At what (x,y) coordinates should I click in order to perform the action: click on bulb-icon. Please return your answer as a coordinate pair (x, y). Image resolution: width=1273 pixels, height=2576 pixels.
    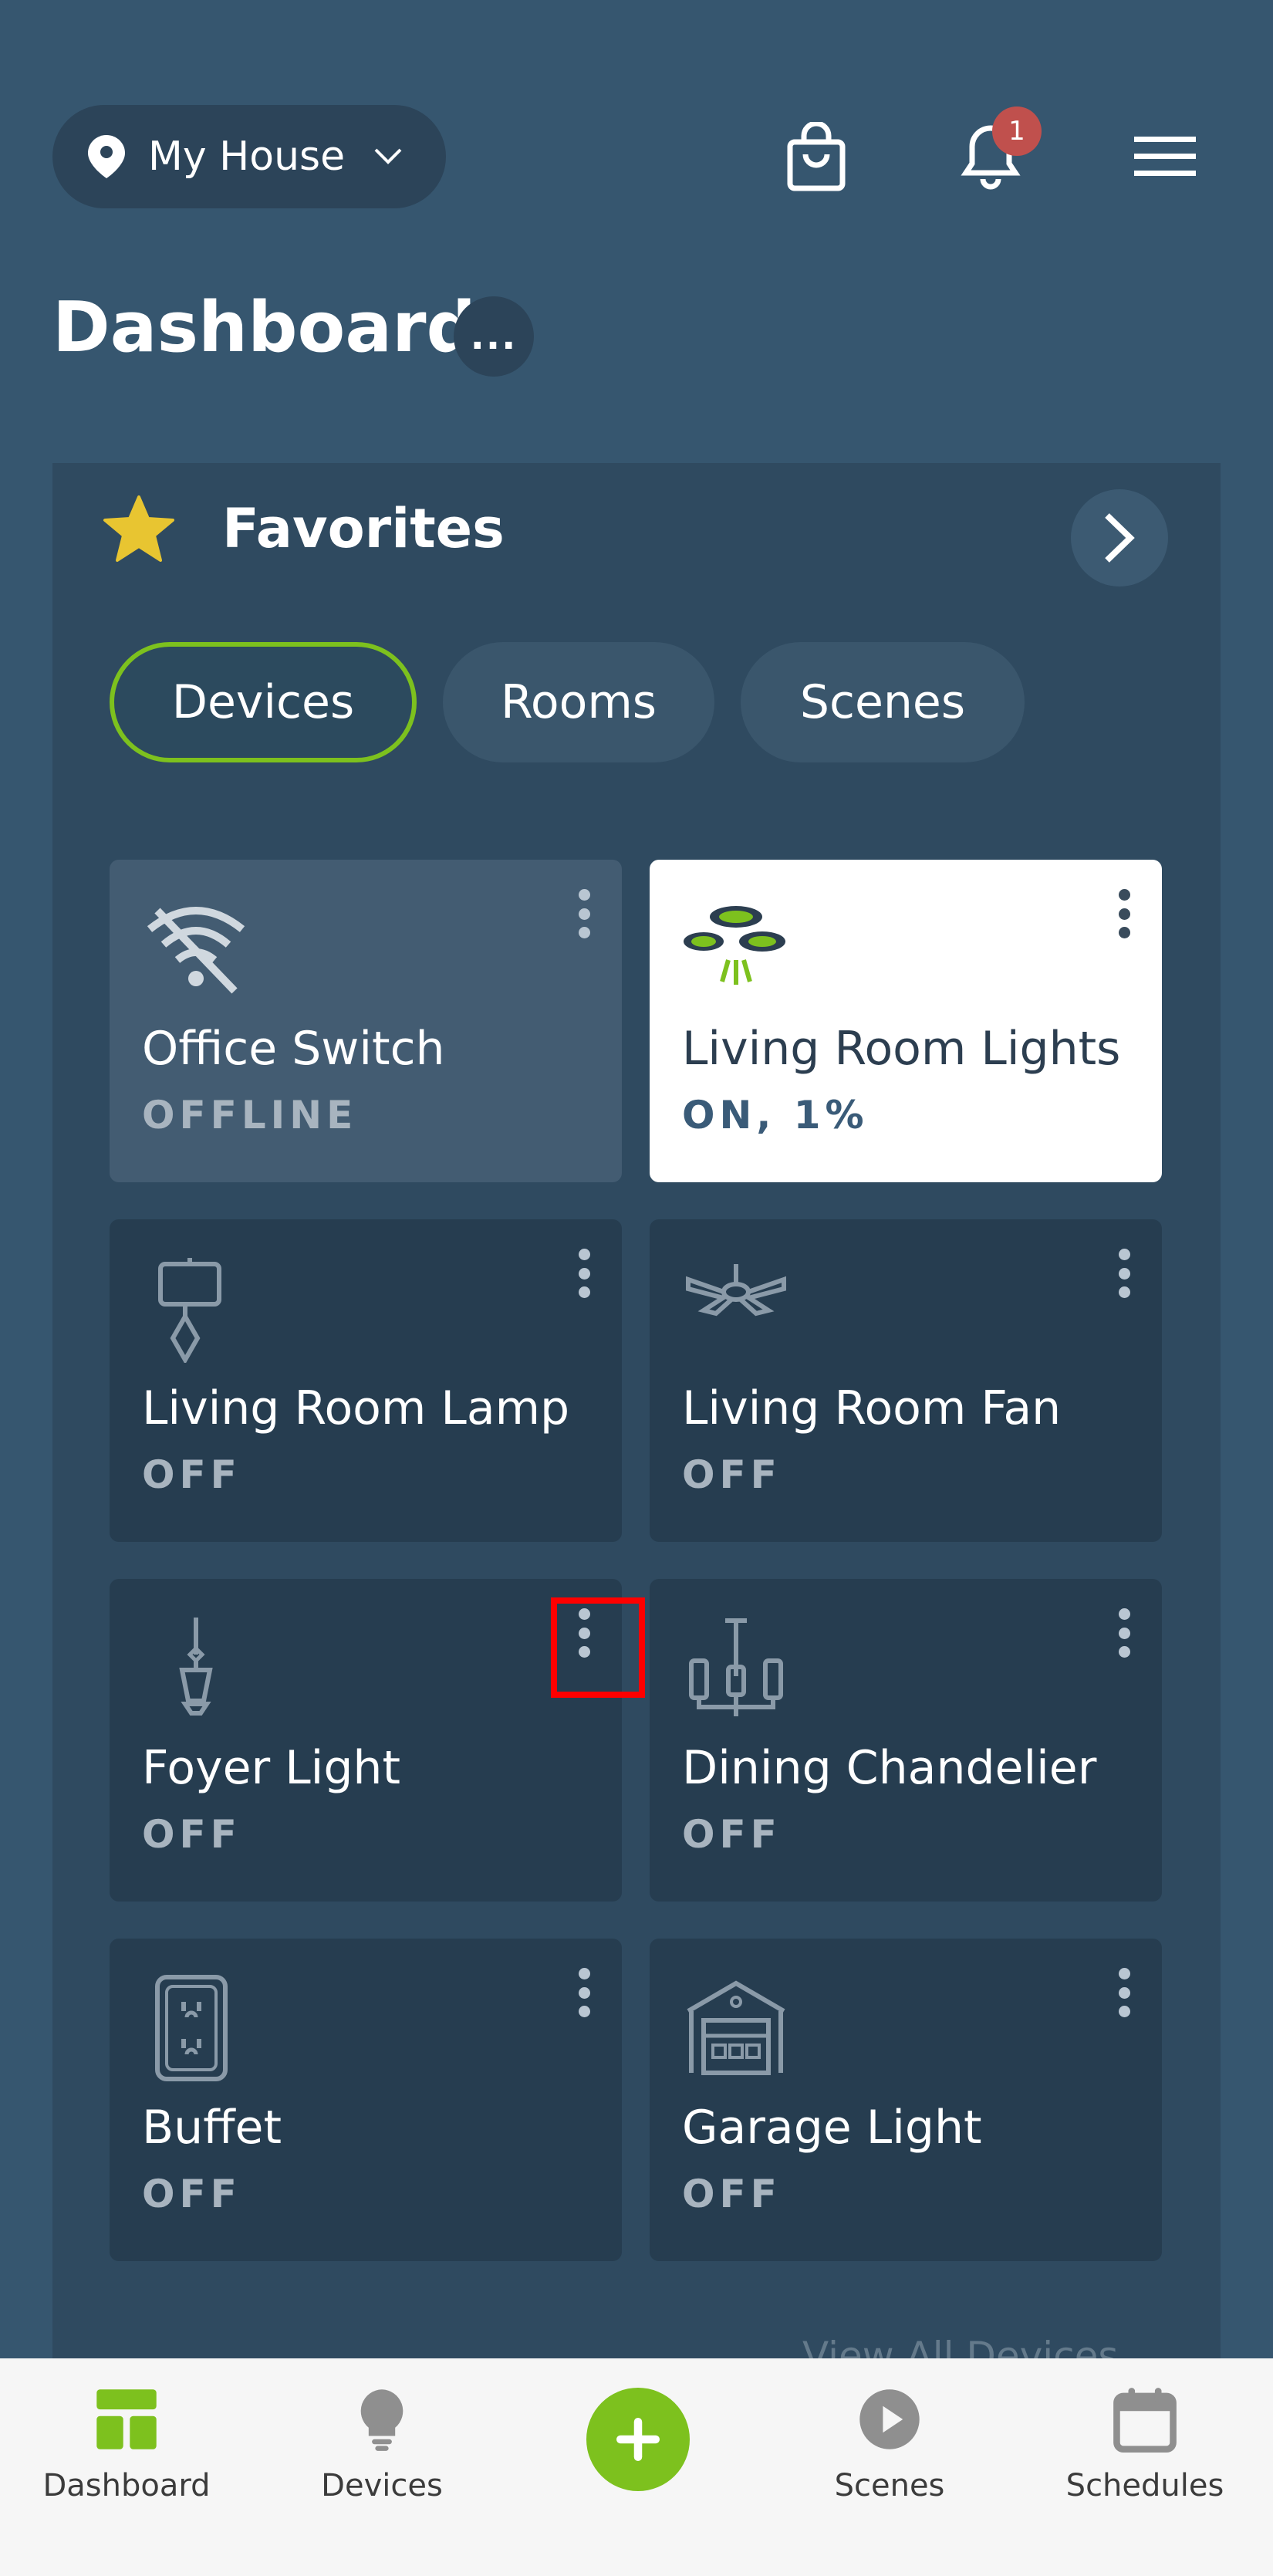
    Looking at the image, I should click on (382, 2420).